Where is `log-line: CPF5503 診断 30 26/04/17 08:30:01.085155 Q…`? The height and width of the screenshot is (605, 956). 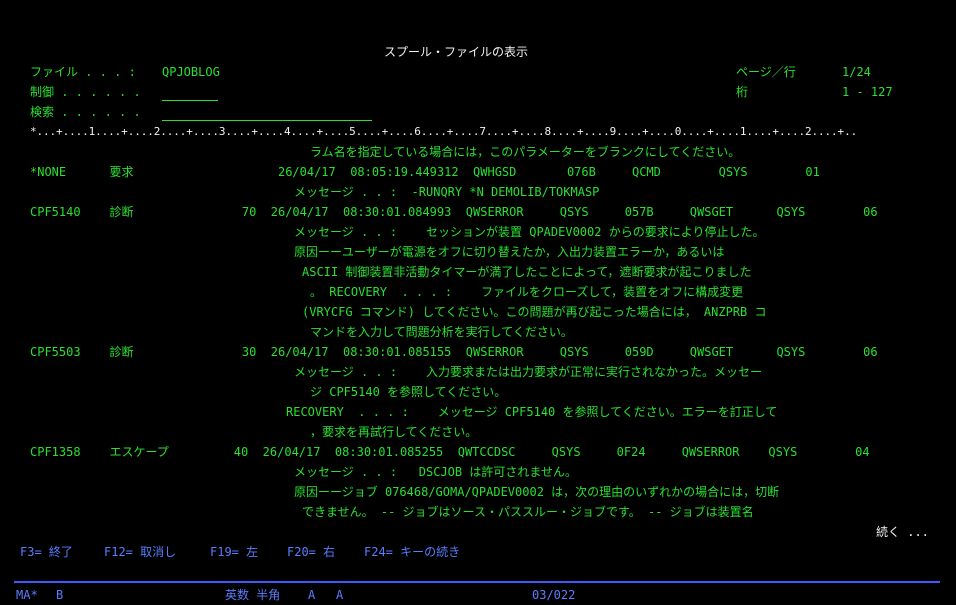 log-line: CPF5503 診断 30 26/04/17 08:30:01.085155 Q… is located at coordinates (454, 352).